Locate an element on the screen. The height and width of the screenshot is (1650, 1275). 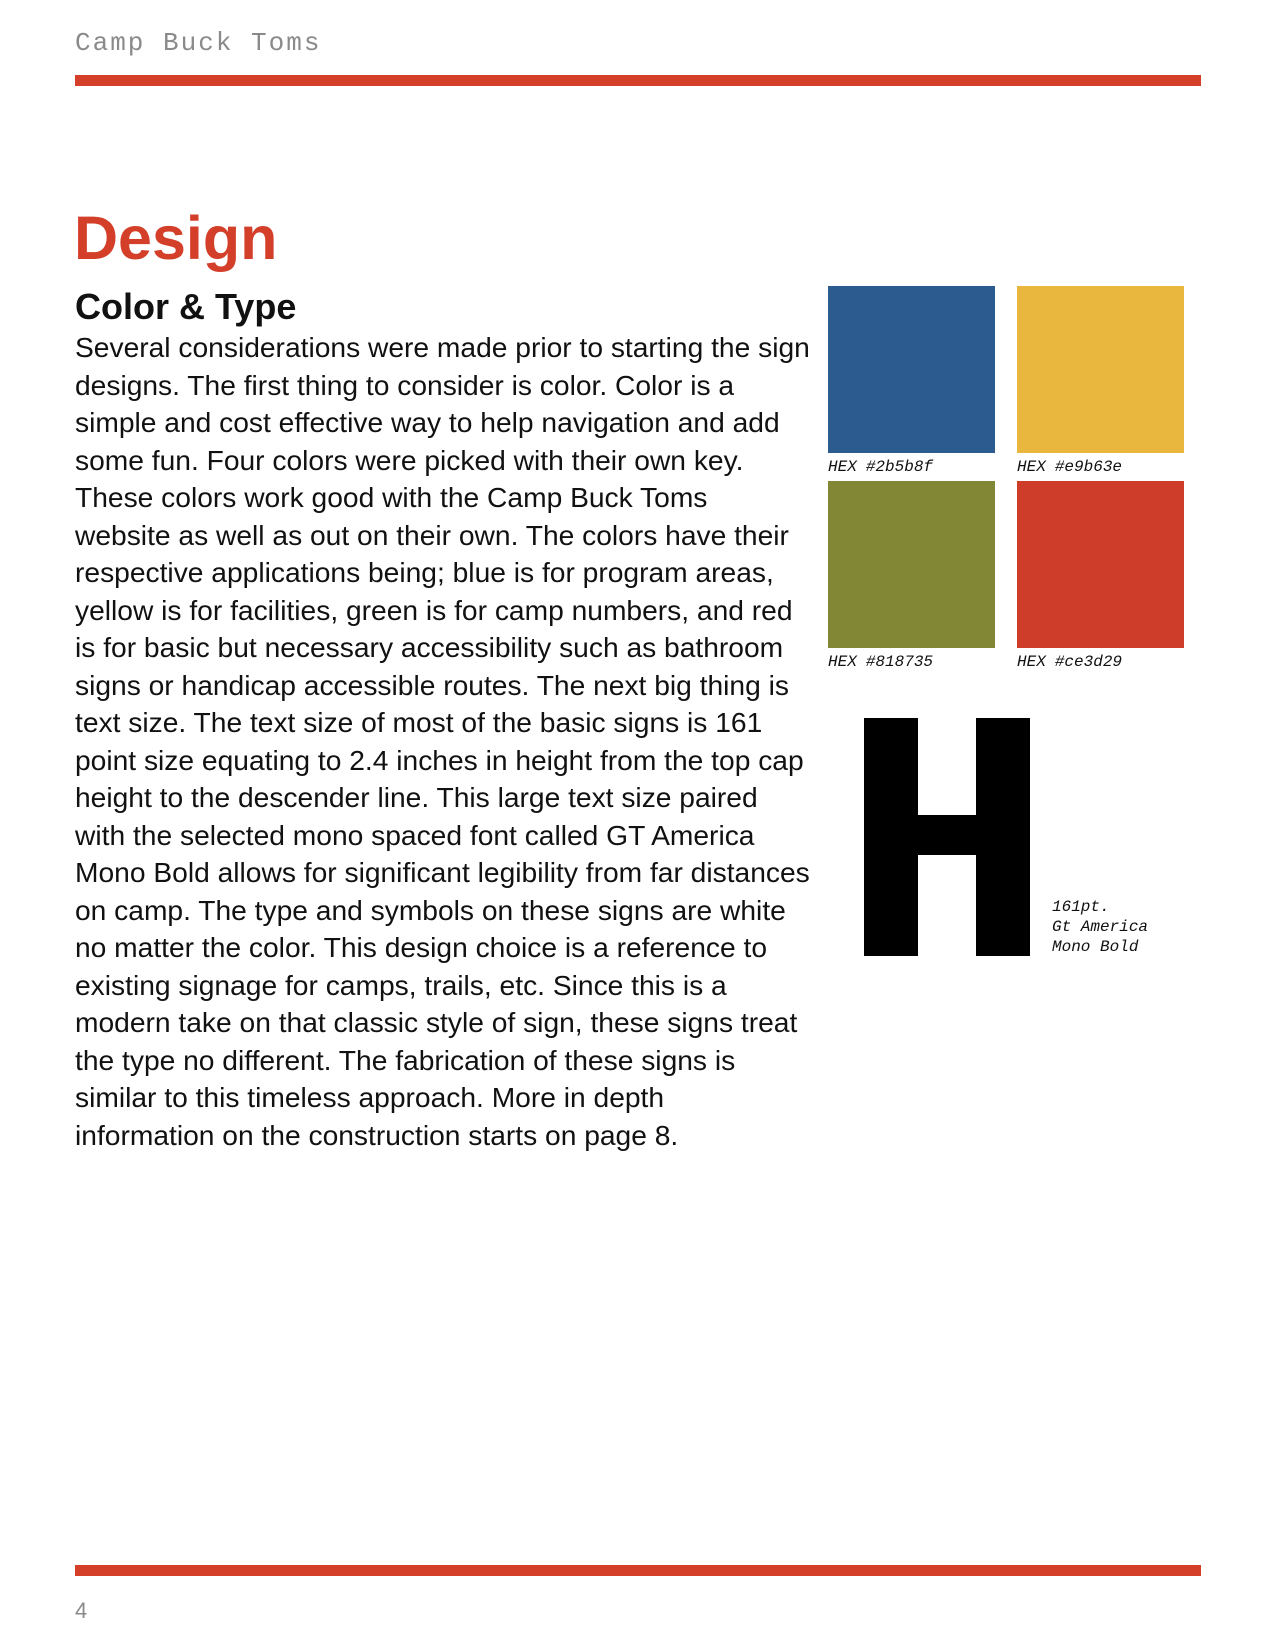
page-number: 4 is located at coordinates (81, 1610).